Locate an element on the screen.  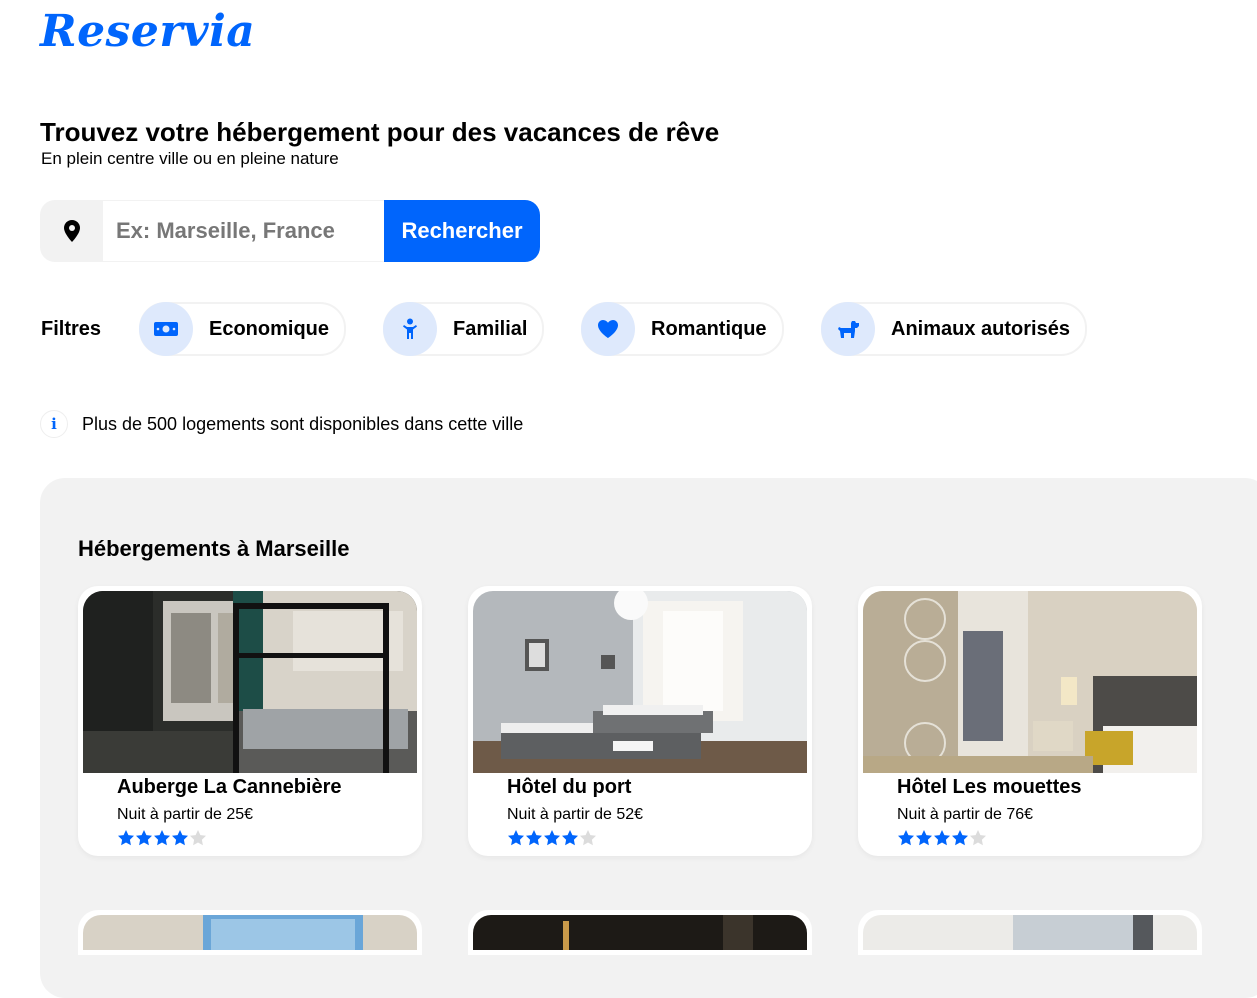
money-icon is located at coordinates (166, 329).